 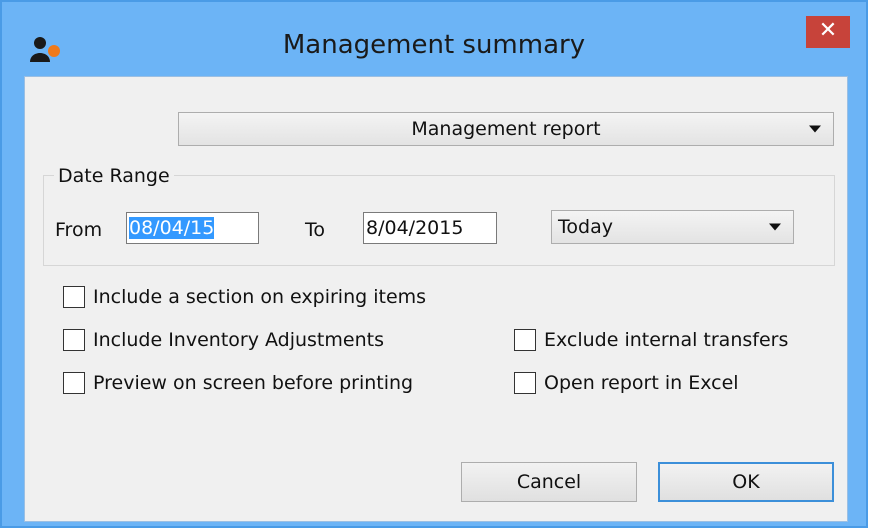 What do you see at coordinates (641, 383) in the screenshot?
I see `open-excel-label: Open report in Excel` at bounding box center [641, 383].